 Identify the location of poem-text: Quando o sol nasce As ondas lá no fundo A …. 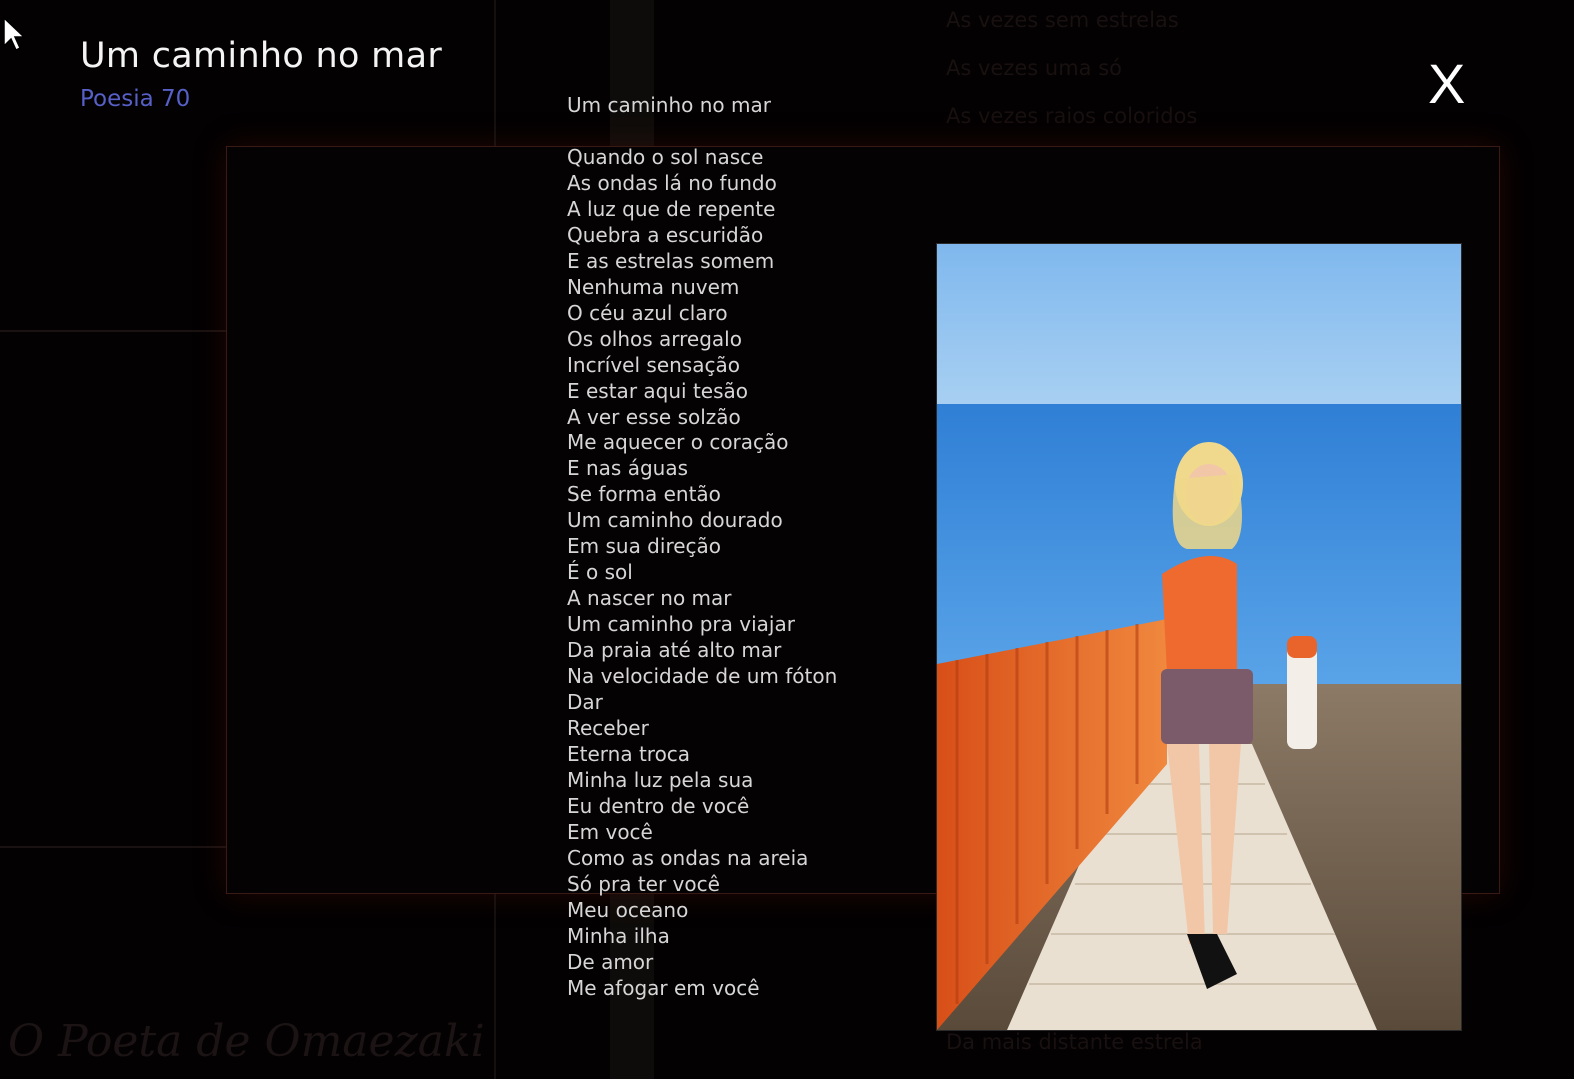
(702, 573).